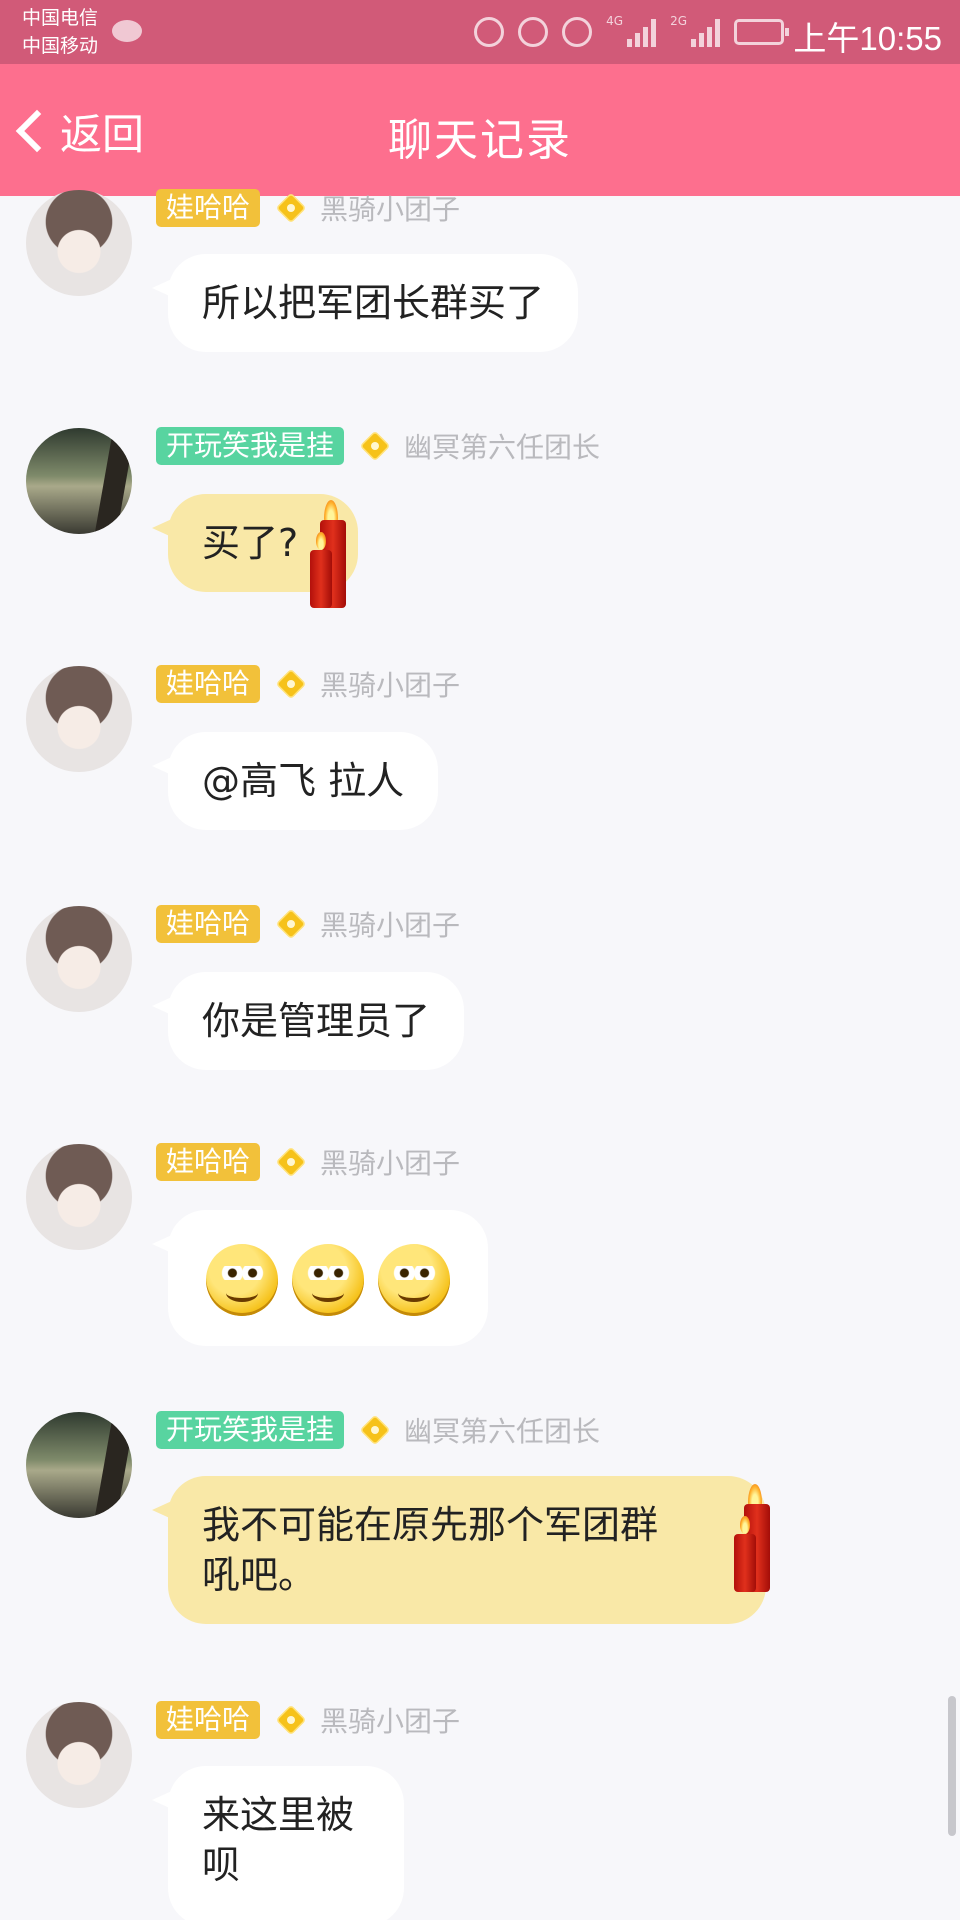 The width and height of the screenshot is (960, 1920). What do you see at coordinates (952, 1766) in the screenshot?
I see `scrollbar` at bounding box center [952, 1766].